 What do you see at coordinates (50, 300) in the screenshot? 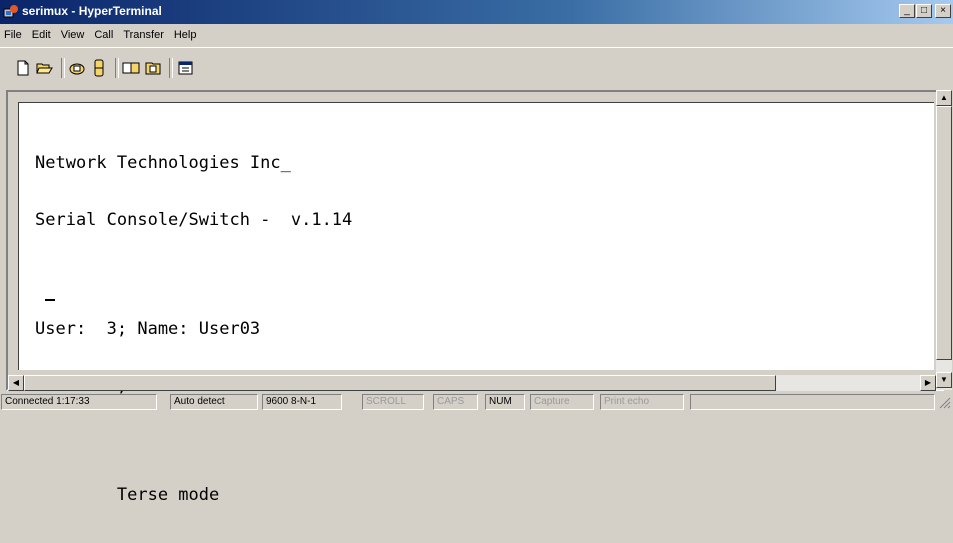
I see `terminal-cursor` at bounding box center [50, 300].